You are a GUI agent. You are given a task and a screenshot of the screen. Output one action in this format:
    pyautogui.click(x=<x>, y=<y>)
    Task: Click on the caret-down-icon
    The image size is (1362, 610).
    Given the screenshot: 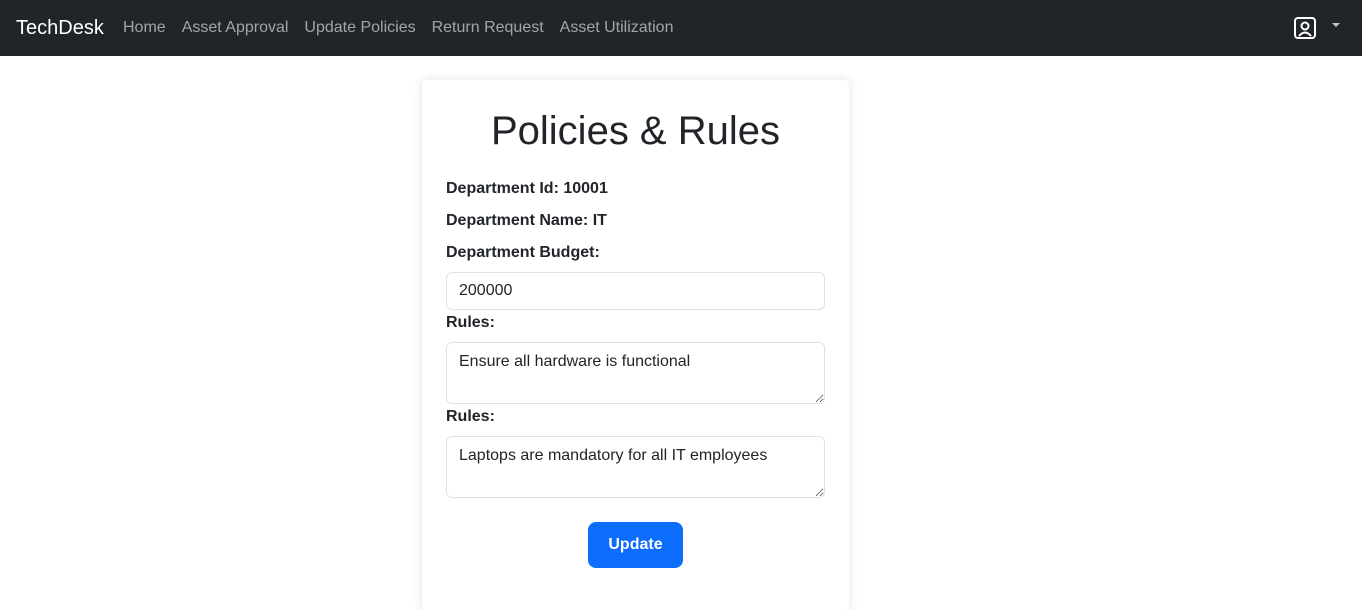 What is the action you would take?
    pyautogui.click(x=1336, y=25)
    